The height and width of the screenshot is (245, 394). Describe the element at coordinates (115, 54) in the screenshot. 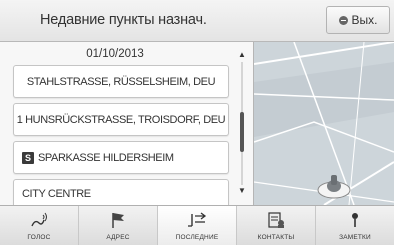

I see `group-date-header: 01/10/2013` at that location.